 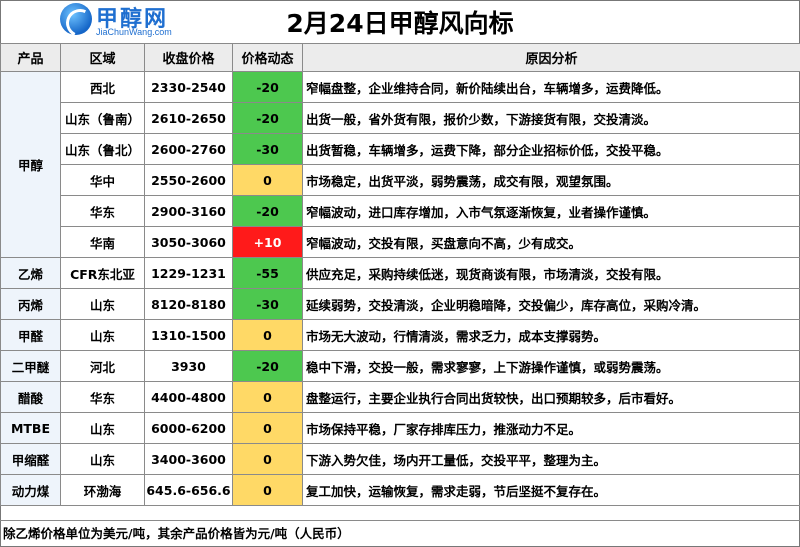 I want to click on reason-cell: 延续弱势，交投清淡，企业明稳暗降，交投偏少，库存高位，采购冷清。, so click(x=551, y=304).